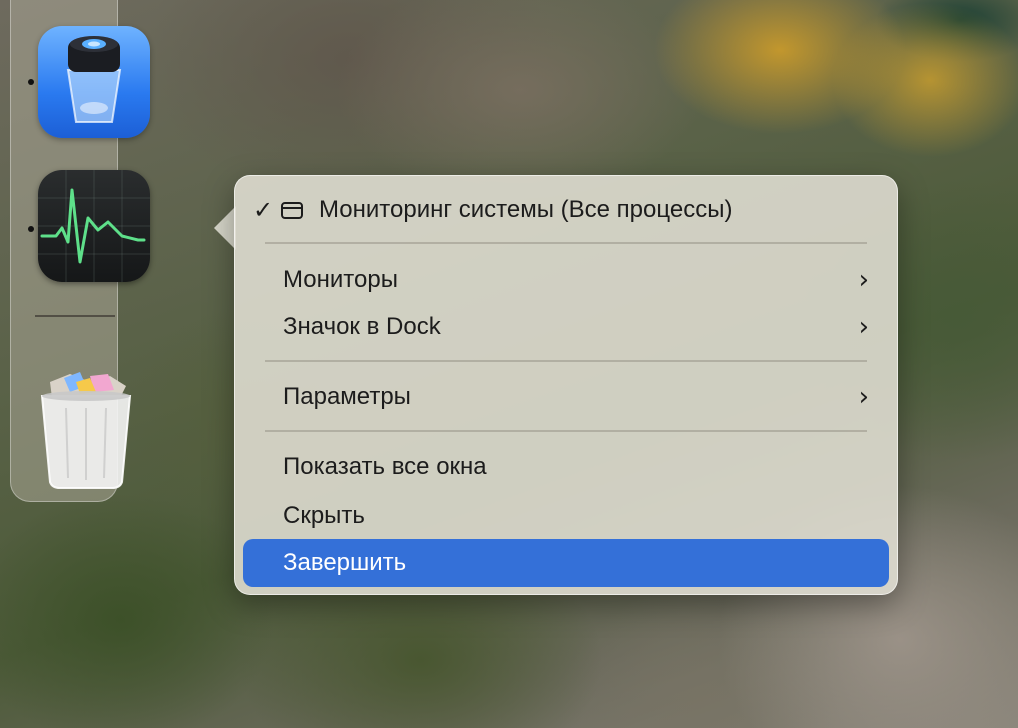 This screenshot has height=728, width=1018. Describe the element at coordinates (31, 82) in the screenshot. I see `running-indicator-preview` at that location.